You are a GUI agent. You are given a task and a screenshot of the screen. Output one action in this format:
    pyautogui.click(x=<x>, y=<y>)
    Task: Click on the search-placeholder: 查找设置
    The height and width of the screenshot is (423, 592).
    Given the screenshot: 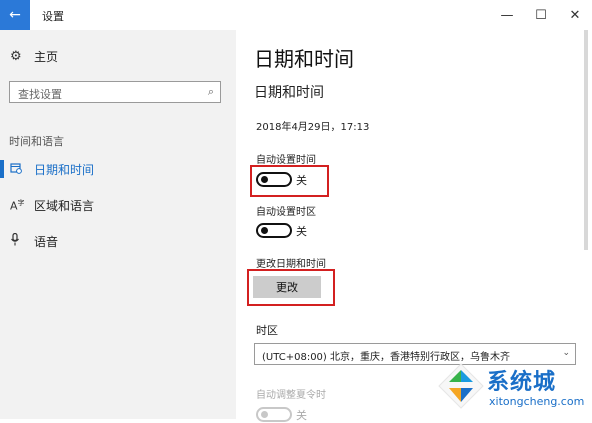 What is the action you would take?
    pyautogui.click(x=40, y=94)
    